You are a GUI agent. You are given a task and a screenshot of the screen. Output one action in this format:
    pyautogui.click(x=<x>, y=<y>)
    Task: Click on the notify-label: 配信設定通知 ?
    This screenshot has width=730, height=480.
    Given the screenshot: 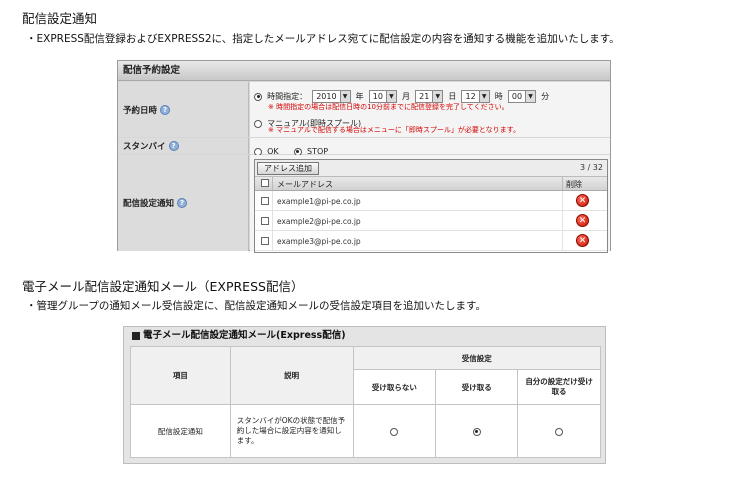 What is the action you would take?
    pyautogui.click(x=183, y=203)
    